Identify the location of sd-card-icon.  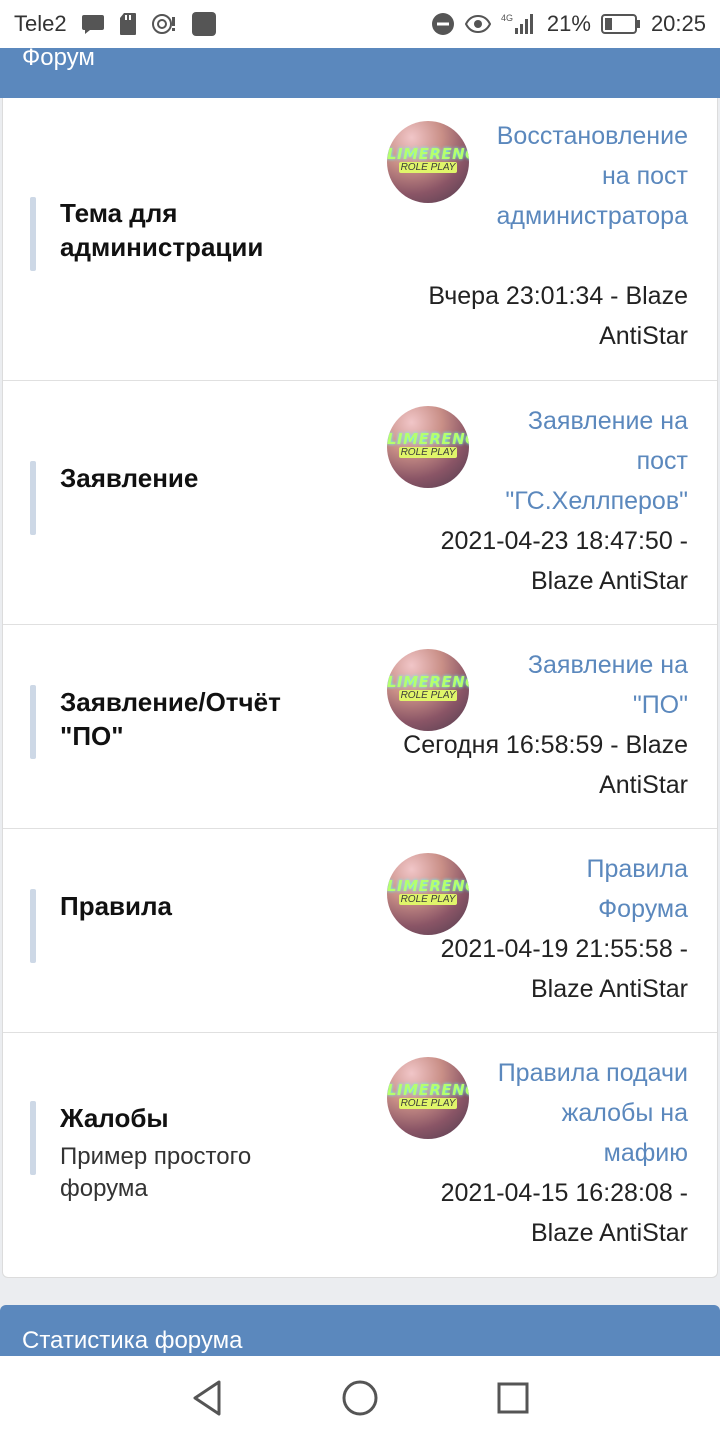
(128, 24).